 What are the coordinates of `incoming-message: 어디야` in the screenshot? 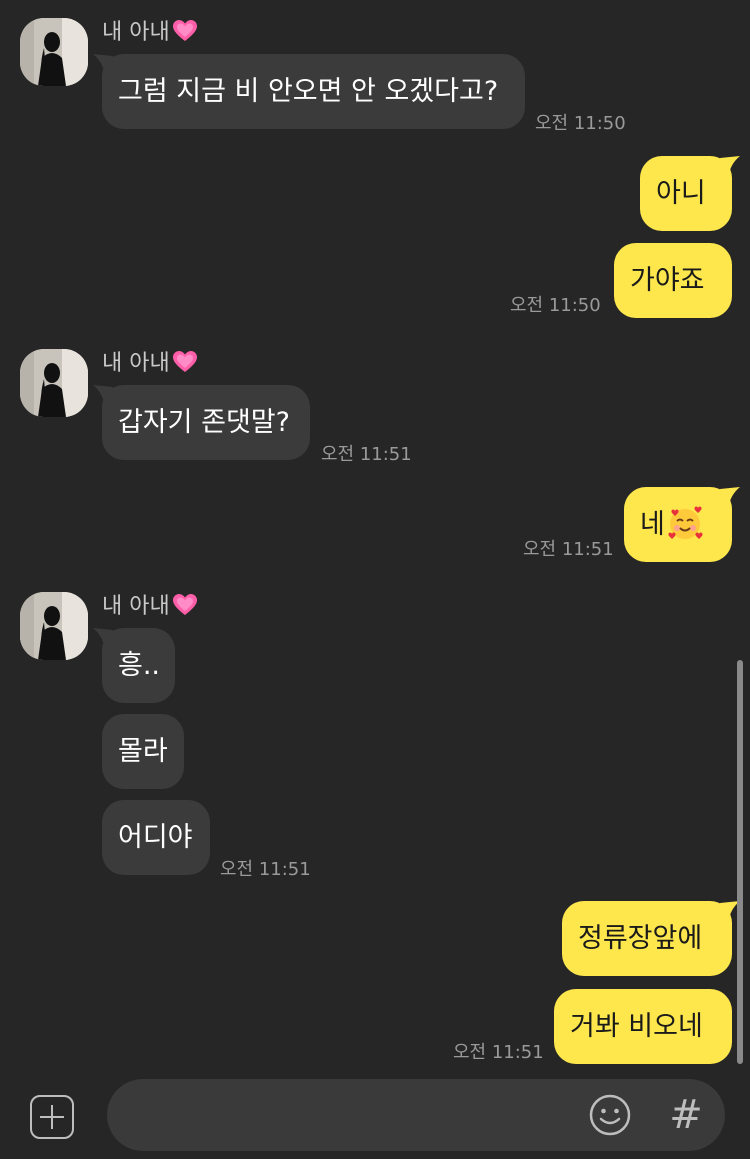 It's located at (156, 837).